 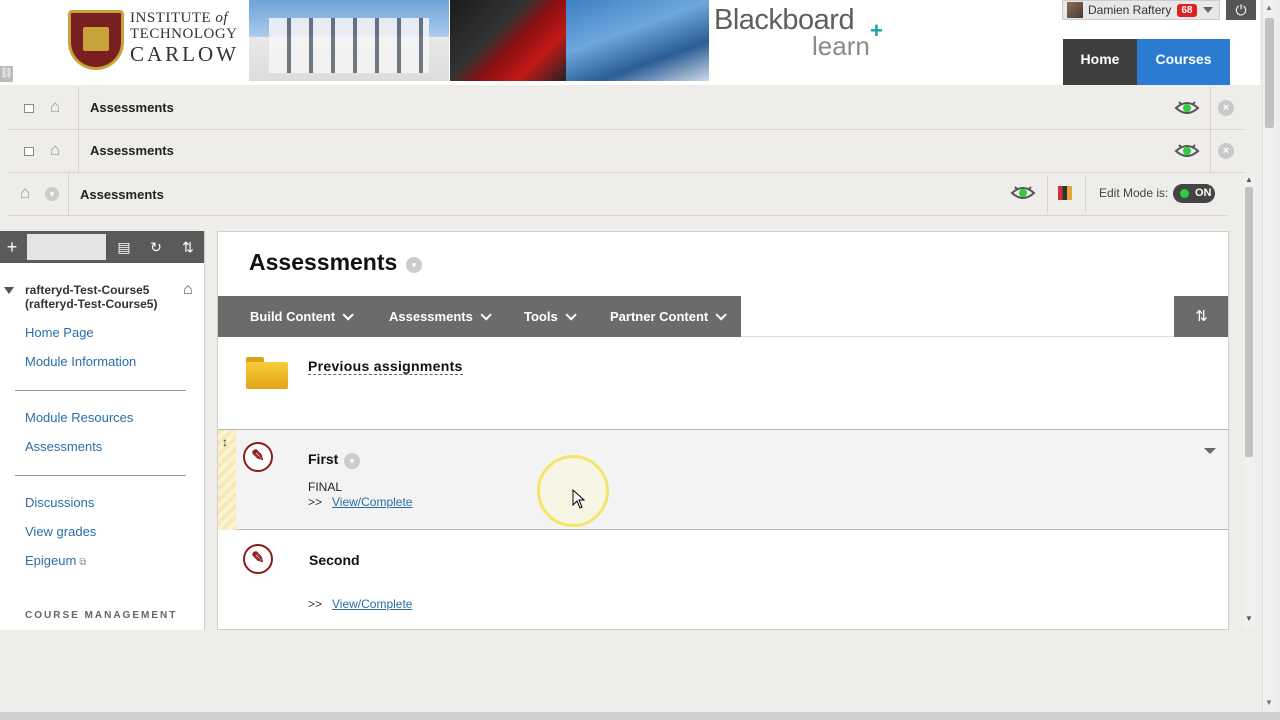 I want to click on collapse-icon, so click(x=9, y=290).